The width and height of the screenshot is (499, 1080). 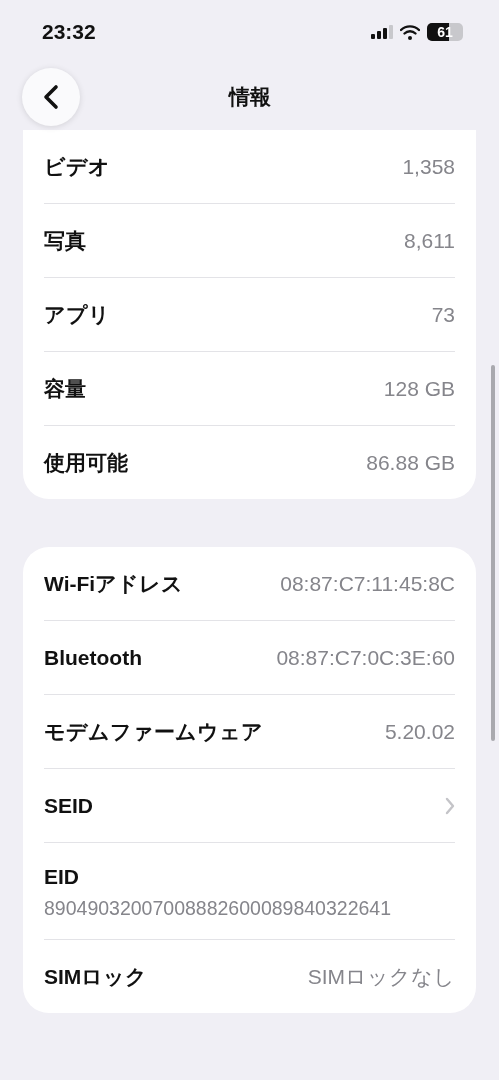 What do you see at coordinates (381, 976) in the screenshot?
I see `row-value: SIMロックなし` at bounding box center [381, 976].